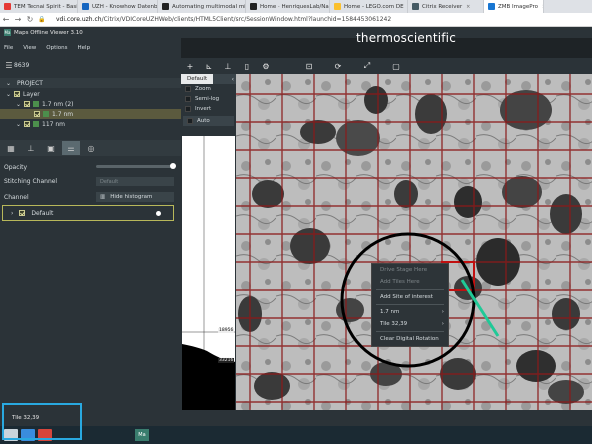 The image size is (592, 444). What do you see at coordinates (30, 19) in the screenshot?
I see `reload-icon: ↻` at bounding box center [30, 19].